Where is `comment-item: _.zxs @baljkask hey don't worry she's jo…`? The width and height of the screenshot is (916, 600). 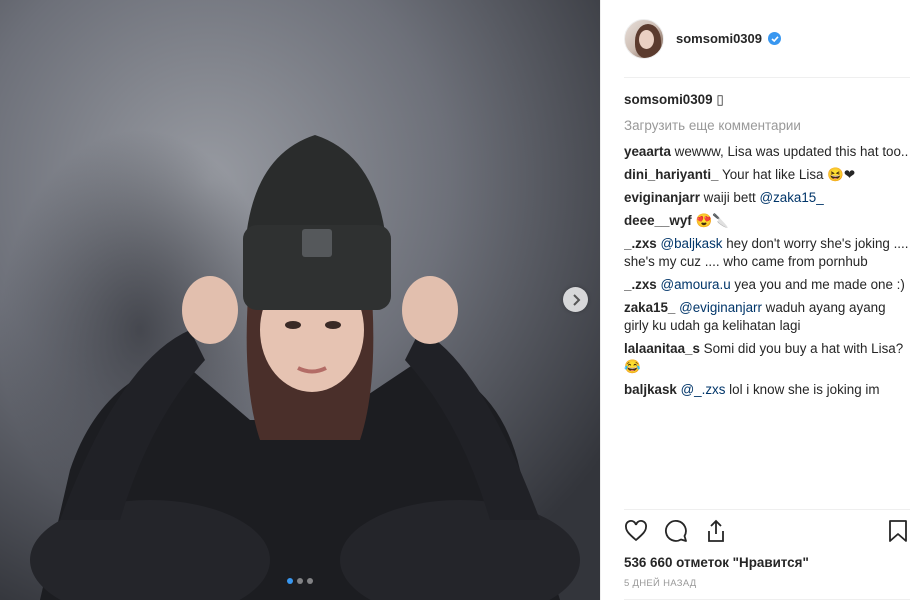
comment-item: _.zxs @baljkask hey don't worry she's jo… is located at coordinates (767, 253).